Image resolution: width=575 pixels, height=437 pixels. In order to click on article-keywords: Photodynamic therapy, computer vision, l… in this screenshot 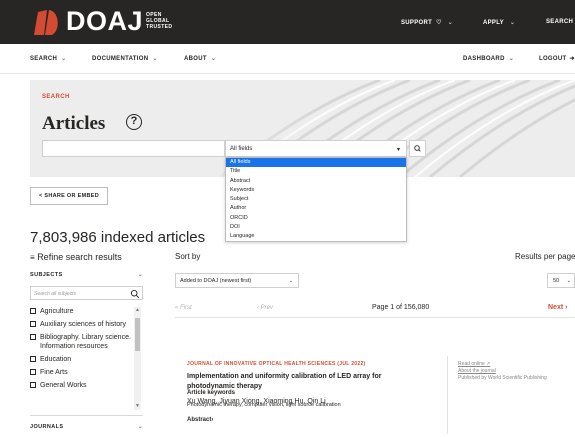, I will do `click(264, 405)`.